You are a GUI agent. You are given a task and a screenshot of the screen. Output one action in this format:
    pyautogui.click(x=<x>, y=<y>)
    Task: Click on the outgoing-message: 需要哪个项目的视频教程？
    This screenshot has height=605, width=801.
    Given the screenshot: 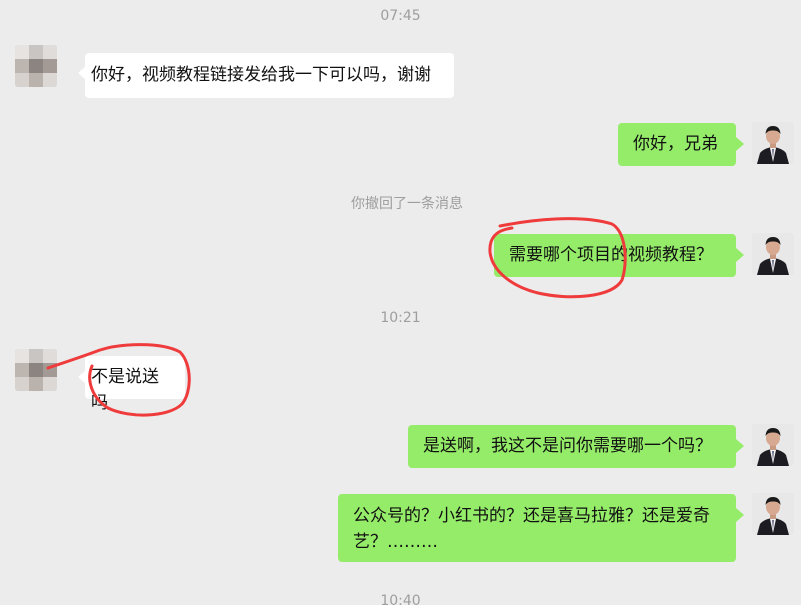 What is the action you would take?
    pyautogui.click(x=615, y=255)
    